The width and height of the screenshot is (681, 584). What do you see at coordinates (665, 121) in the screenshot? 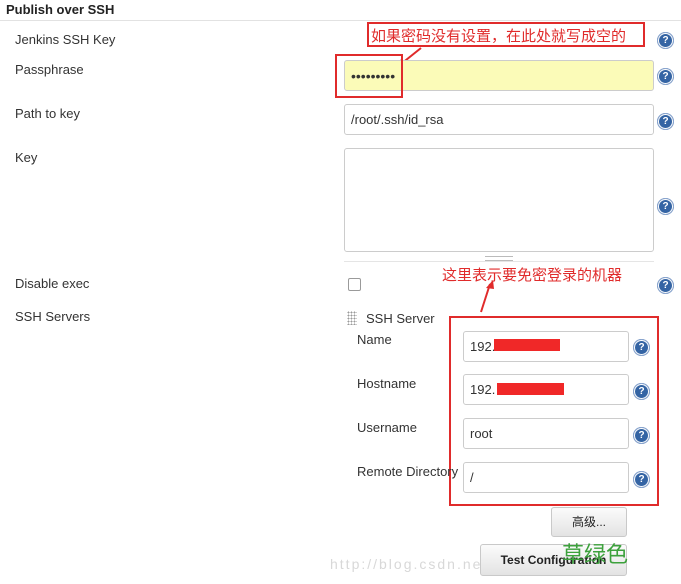
I see `path-to-key-help-icon: ?` at bounding box center [665, 121].